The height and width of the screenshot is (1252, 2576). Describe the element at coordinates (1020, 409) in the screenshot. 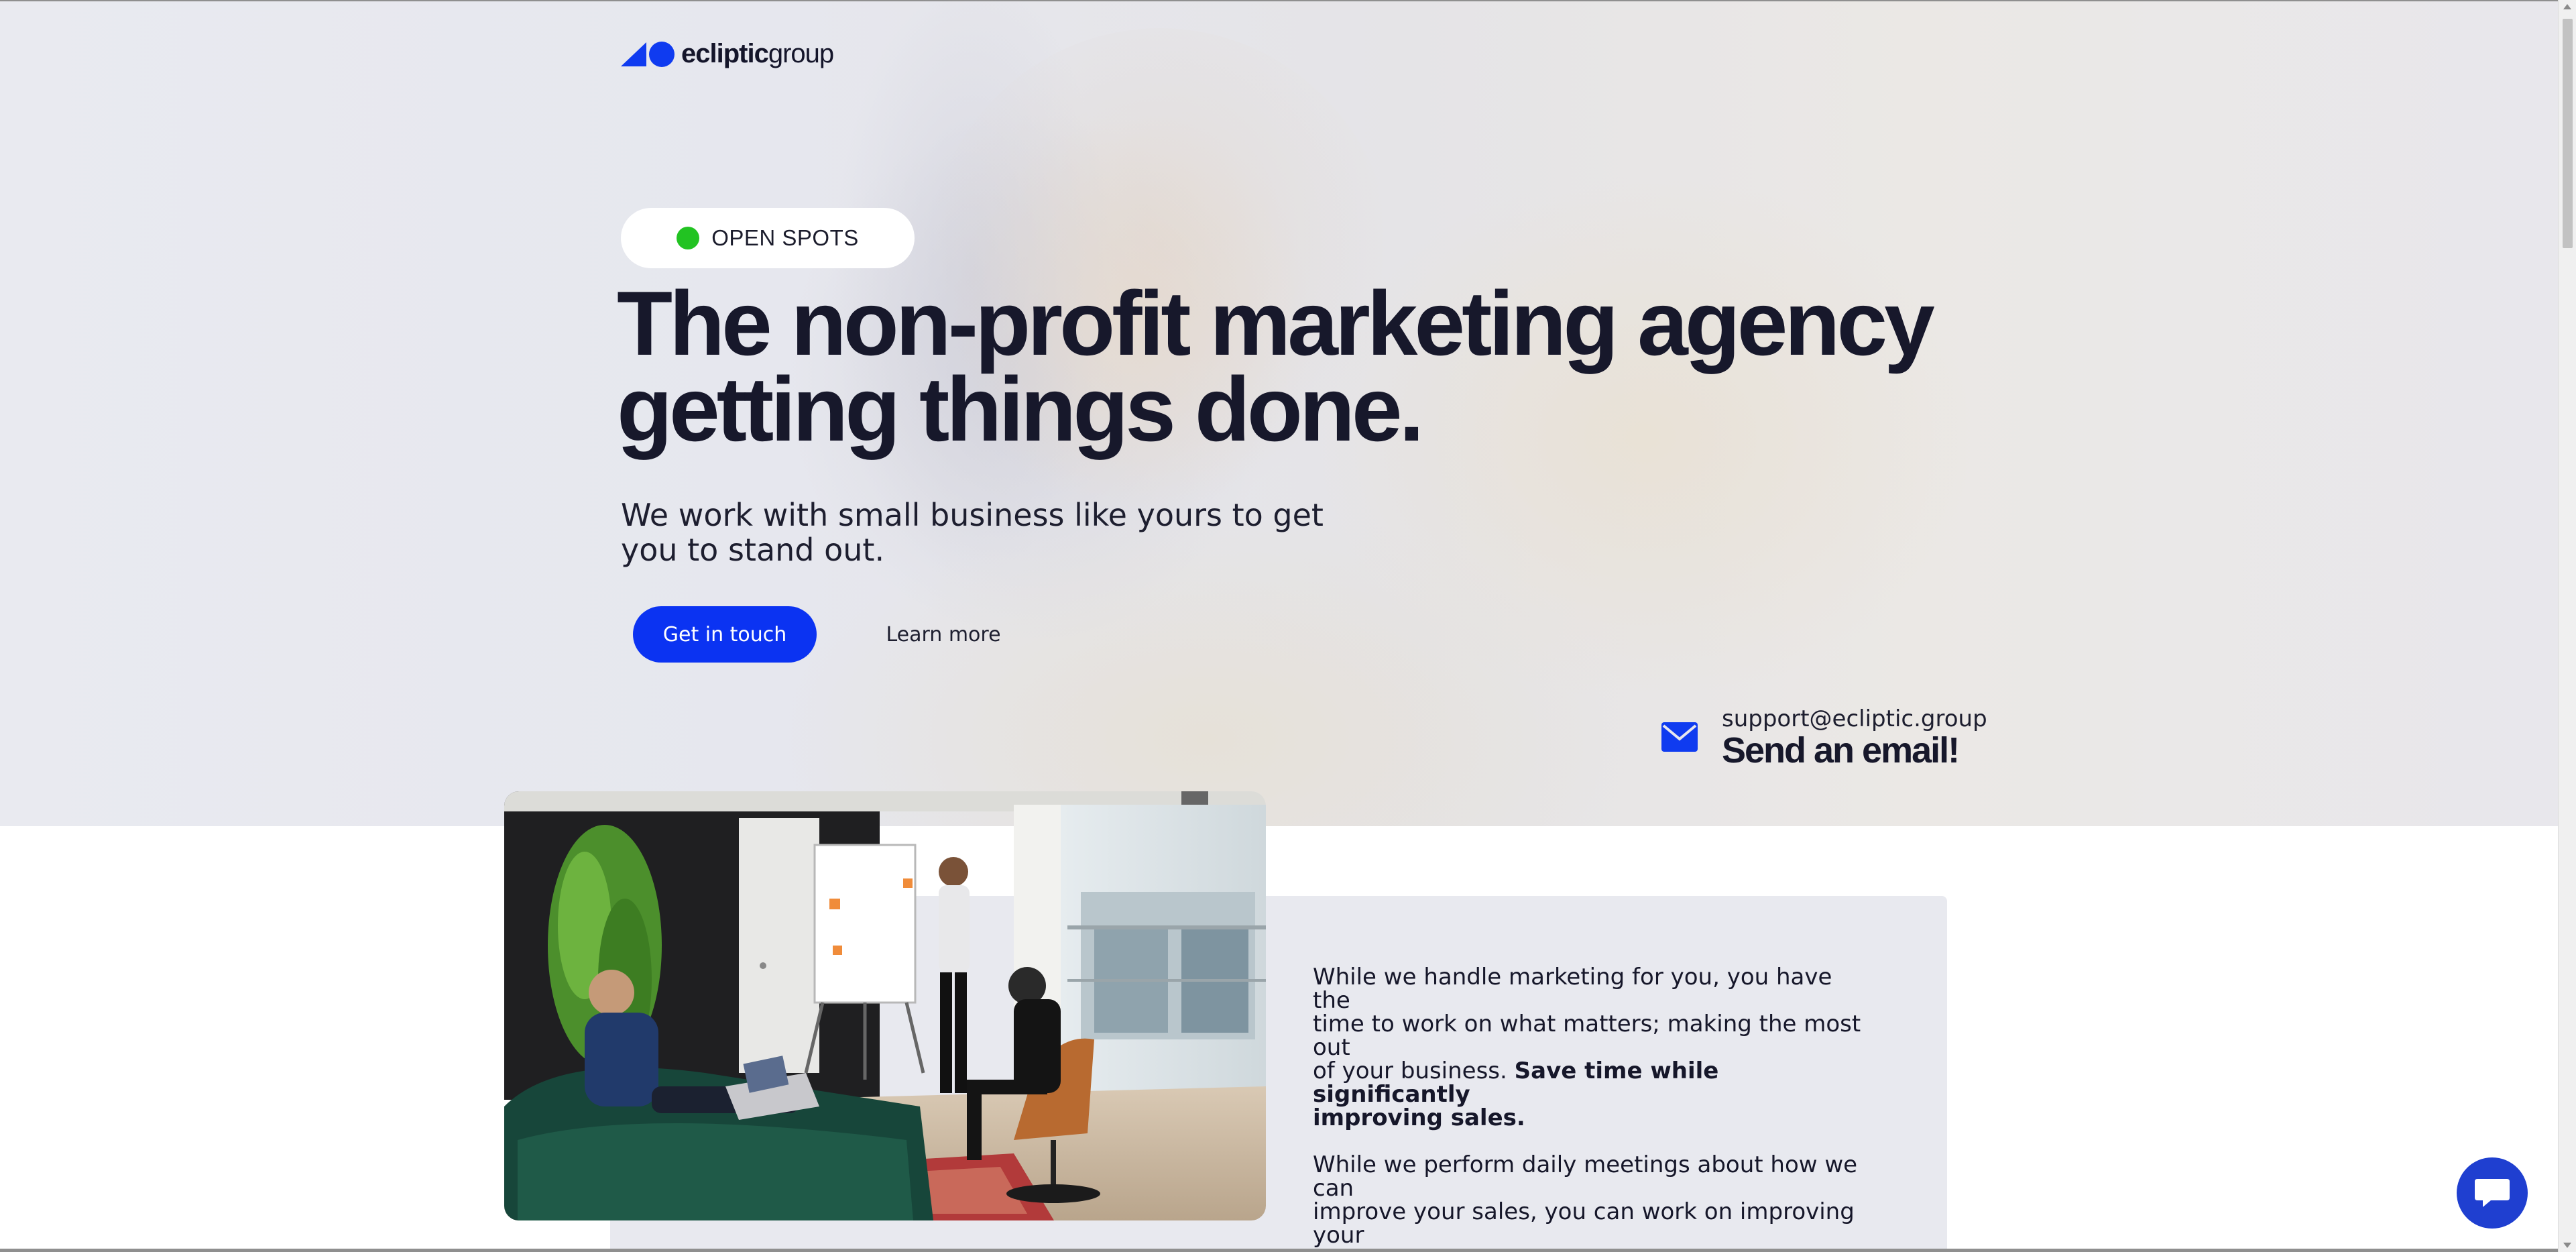

I see `headline-line-2: getting things done.` at that location.